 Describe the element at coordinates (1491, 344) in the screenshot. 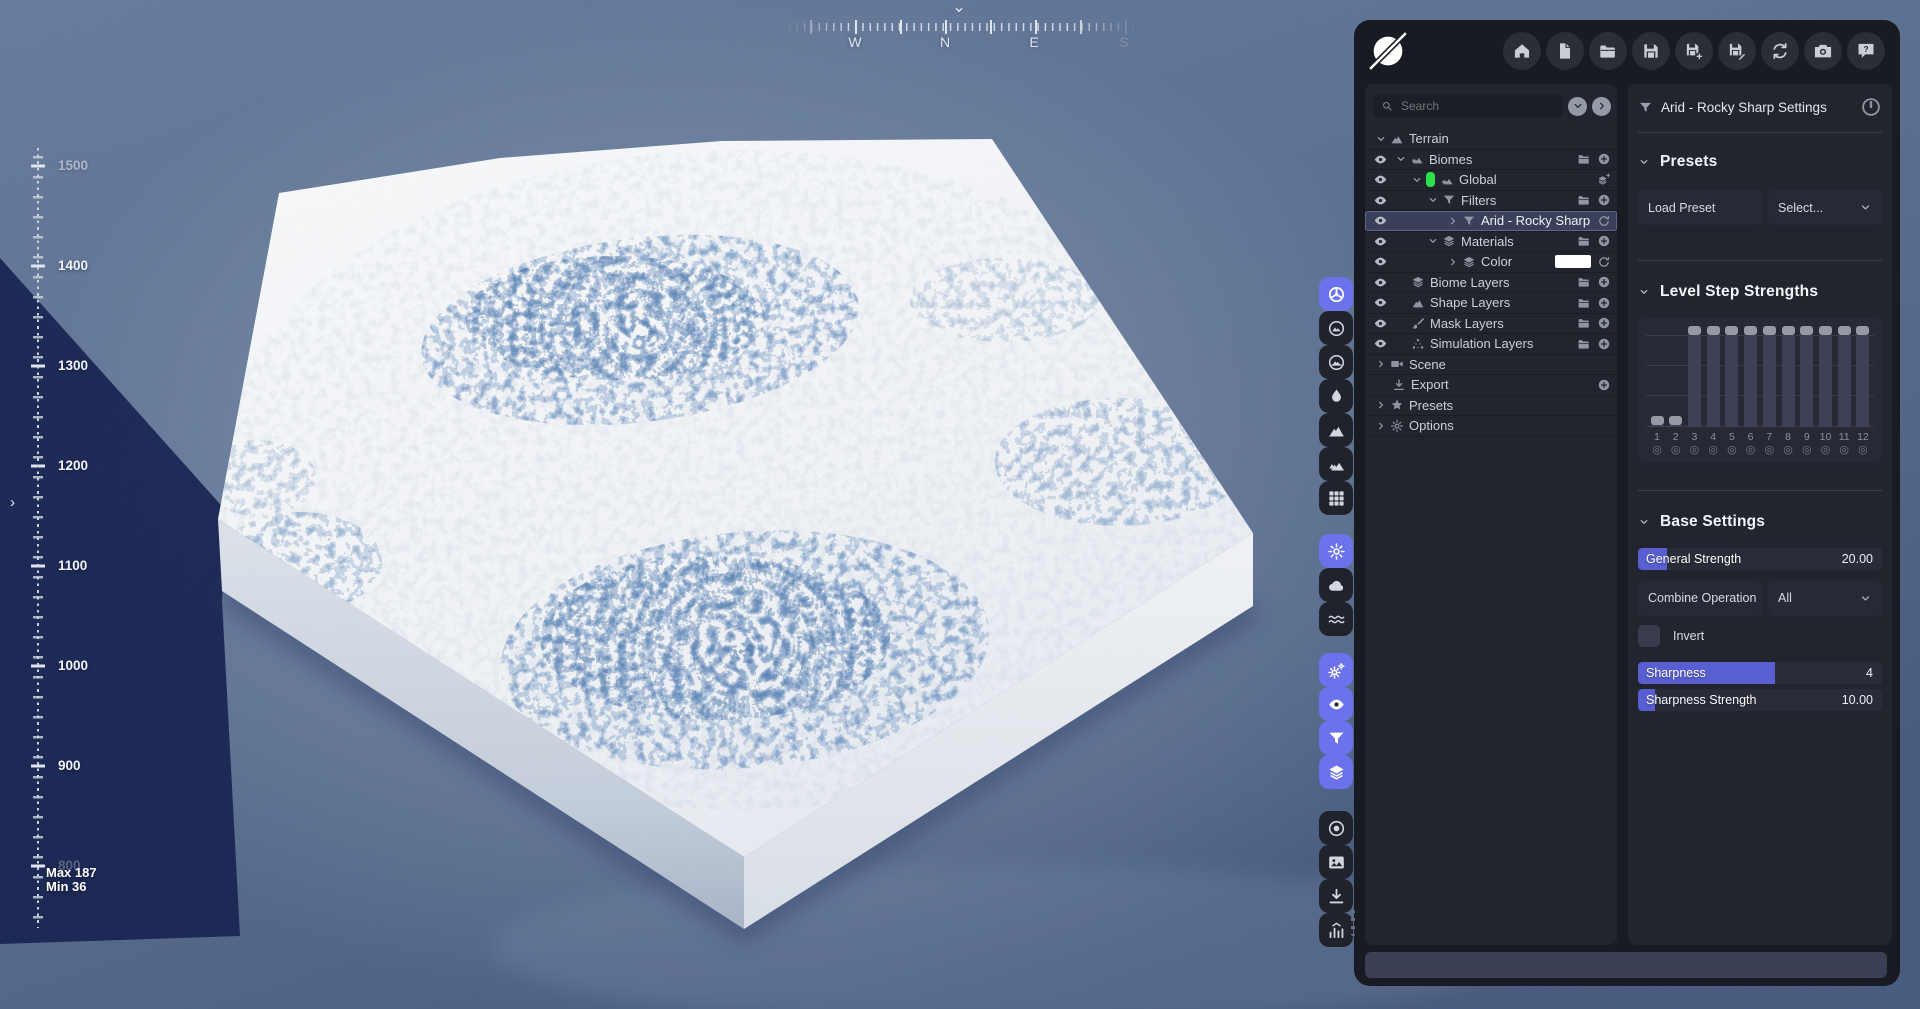

I see `tree-row-simulation-layers: Simulation Layers` at that location.